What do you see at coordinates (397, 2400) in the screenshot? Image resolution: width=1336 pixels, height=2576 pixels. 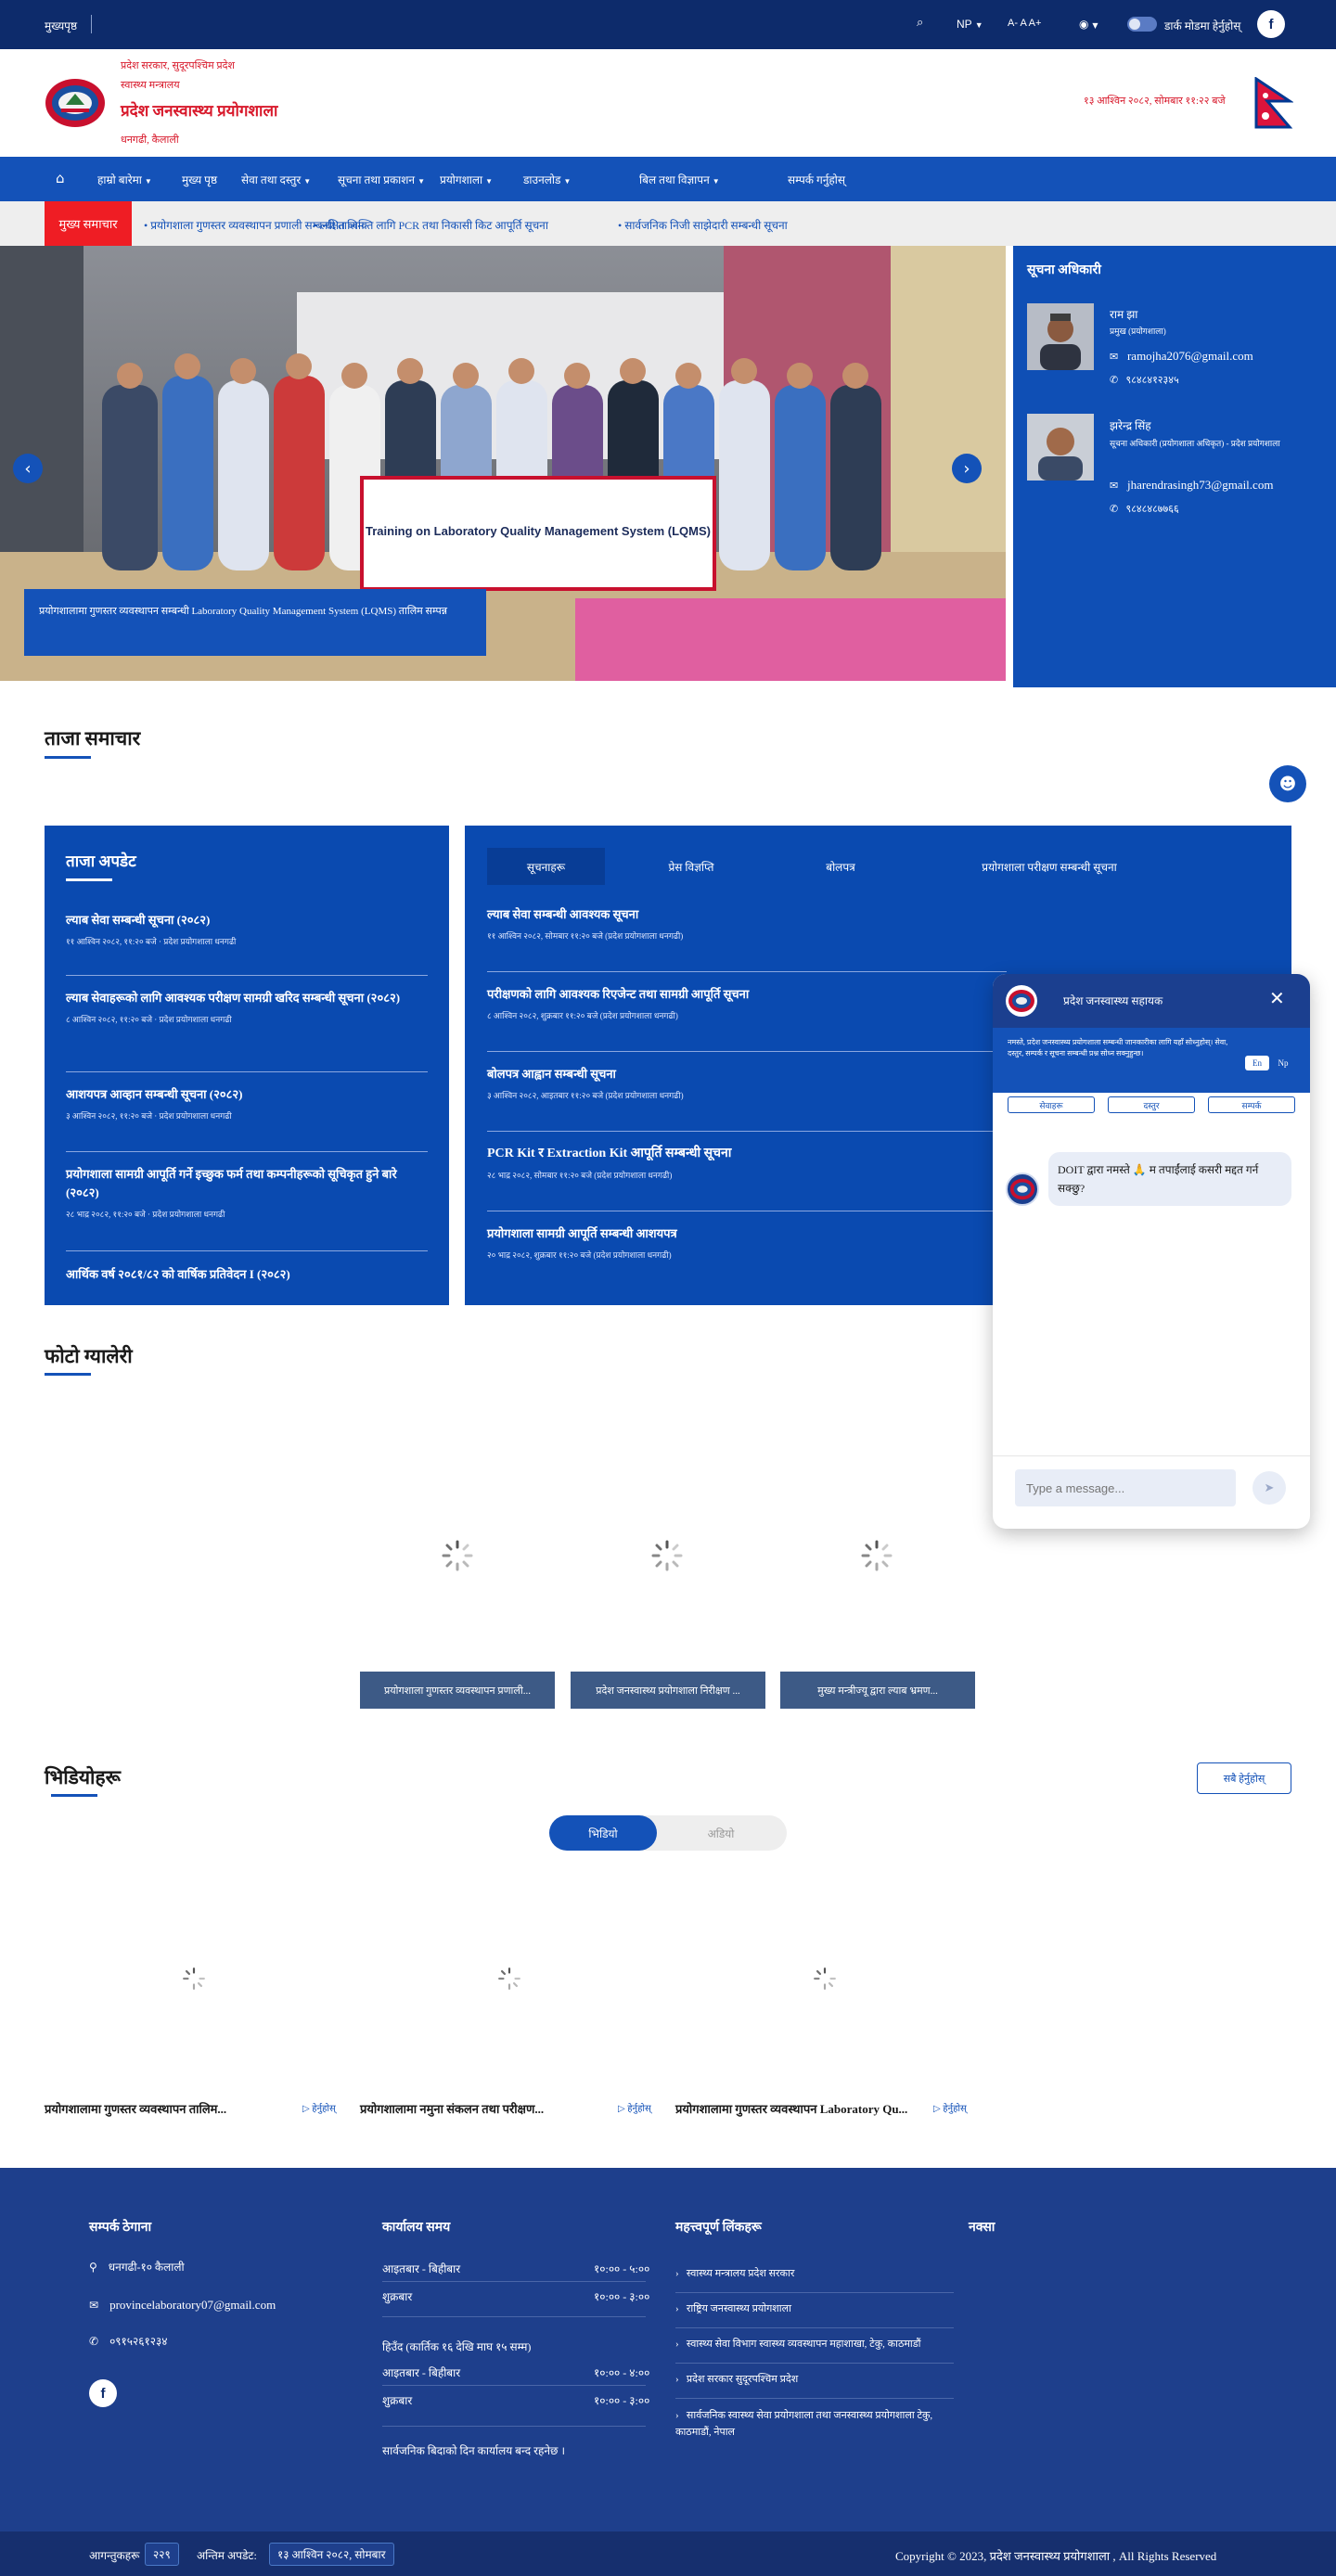 I see `hours-day: शुक्रबार` at bounding box center [397, 2400].